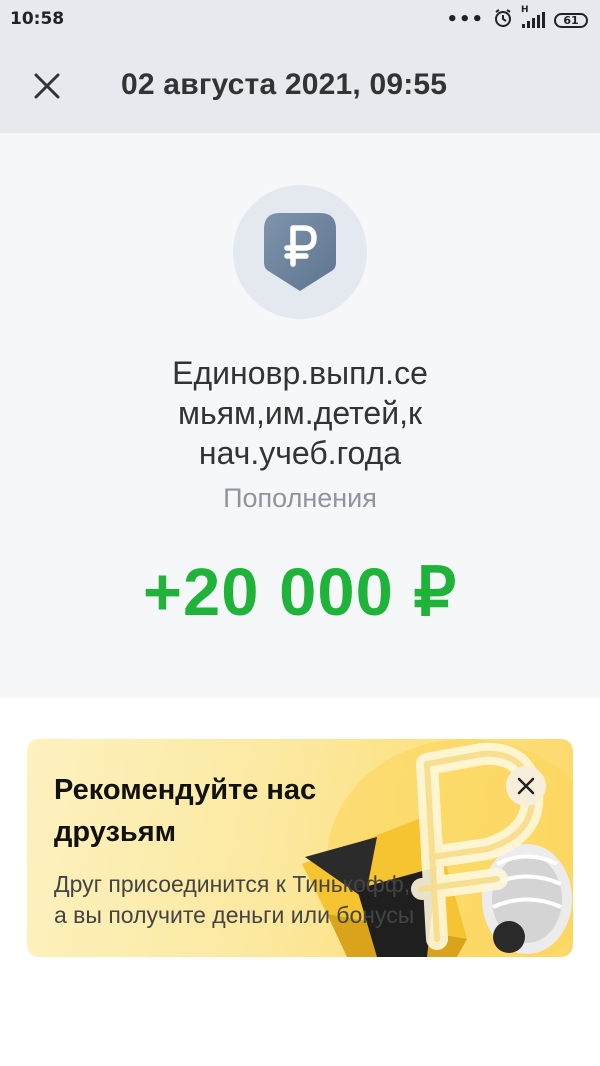 Image resolution: width=600 pixels, height=1066 pixels. I want to click on promo-title-line-2: друзьям, so click(115, 832).